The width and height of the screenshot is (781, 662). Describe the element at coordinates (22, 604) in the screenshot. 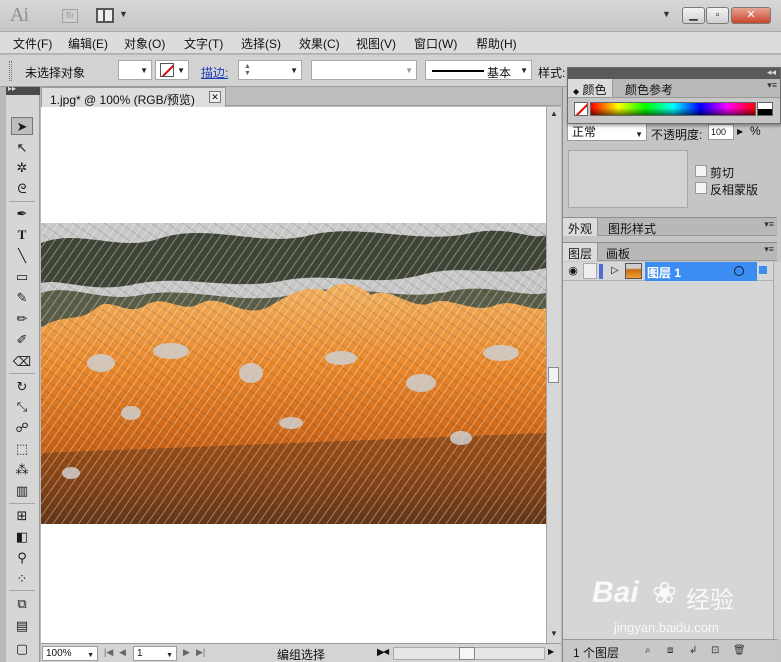

I see `slice-tool-icon: ⧉` at that location.